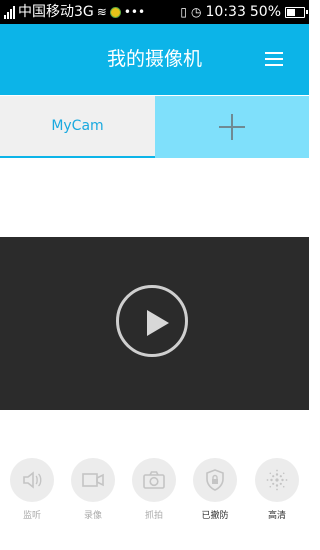  What do you see at coordinates (154, 480) in the screenshot?
I see `camera-icon` at bounding box center [154, 480].